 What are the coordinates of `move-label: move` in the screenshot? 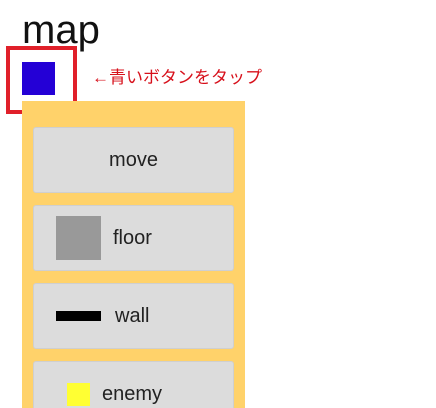 It's located at (133, 159).